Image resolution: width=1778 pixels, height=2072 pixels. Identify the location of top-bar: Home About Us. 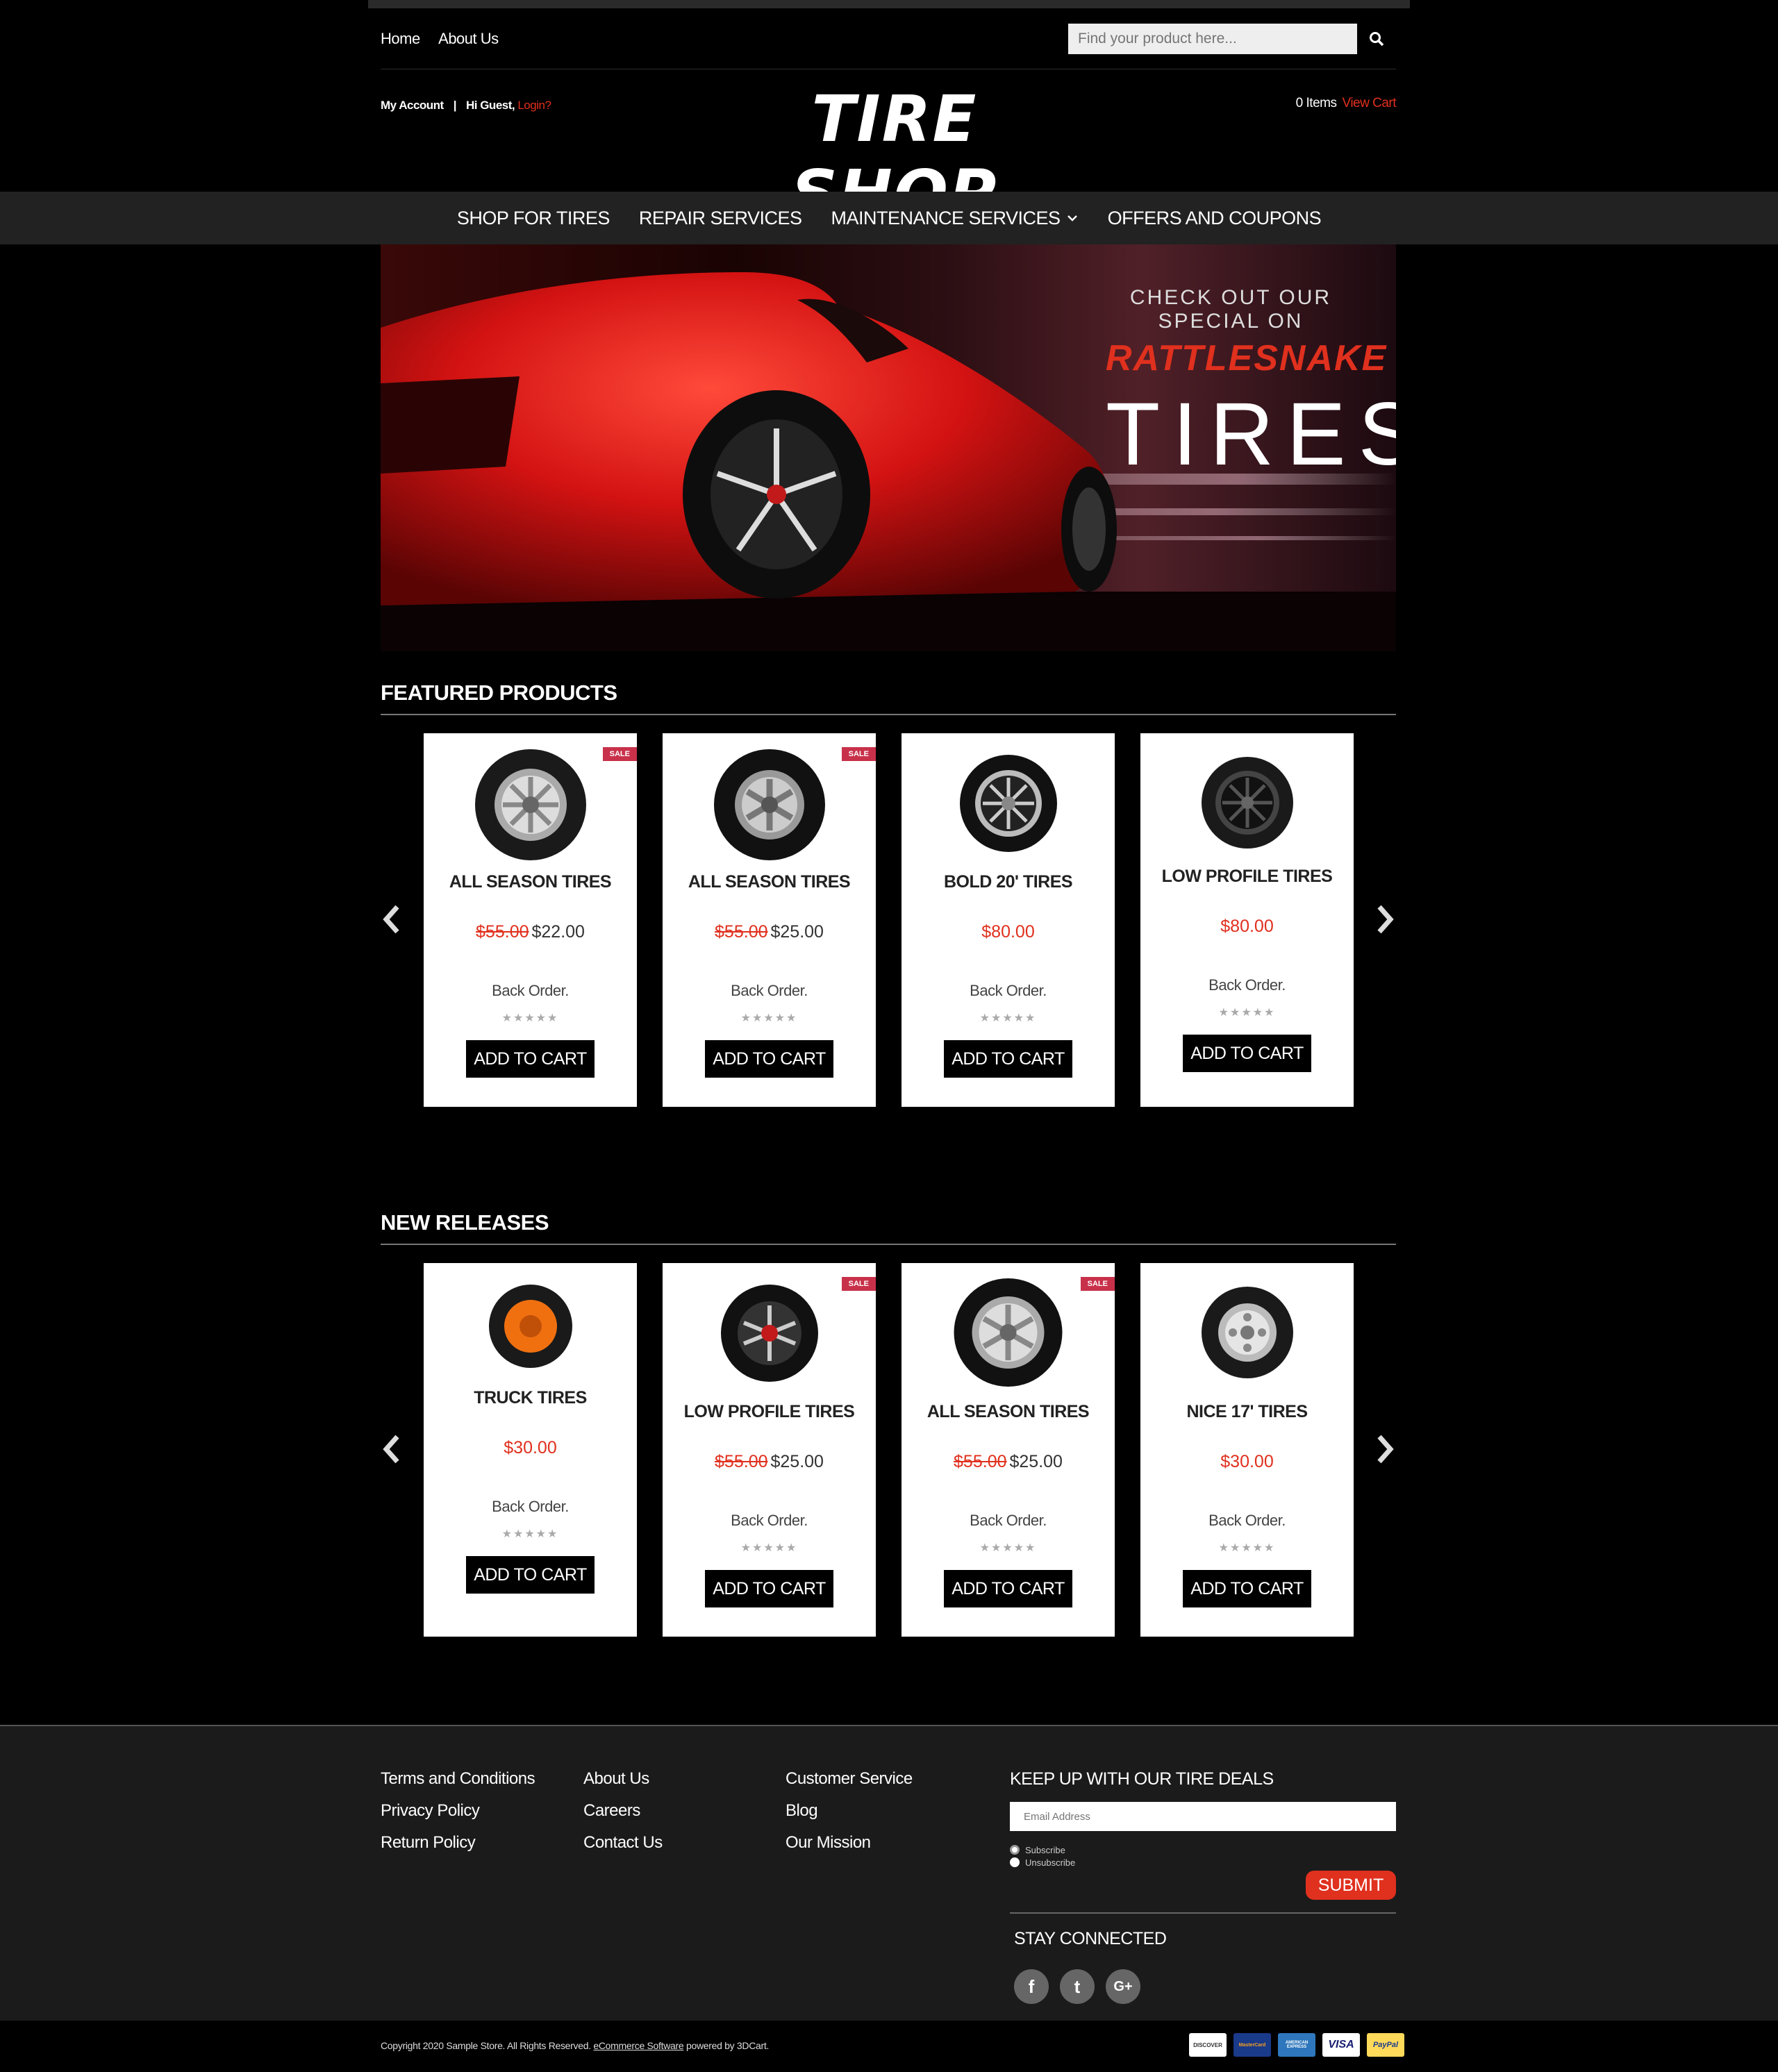
(888, 38).